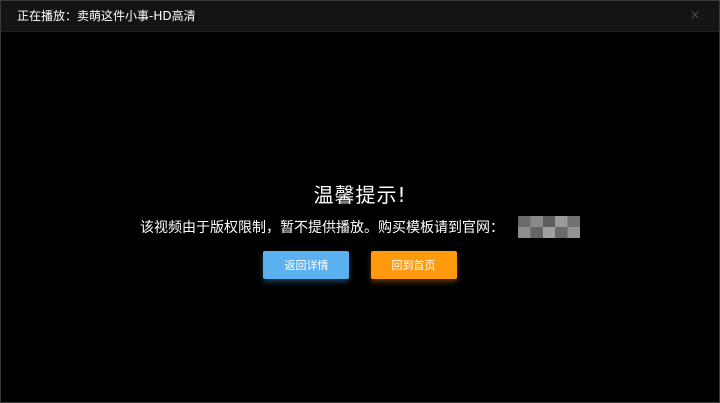 This screenshot has height=403, width=720. Describe the element at coordinates (306, 265) in the screenshot. I see `back-to-details-button: 返回详情` at that location.